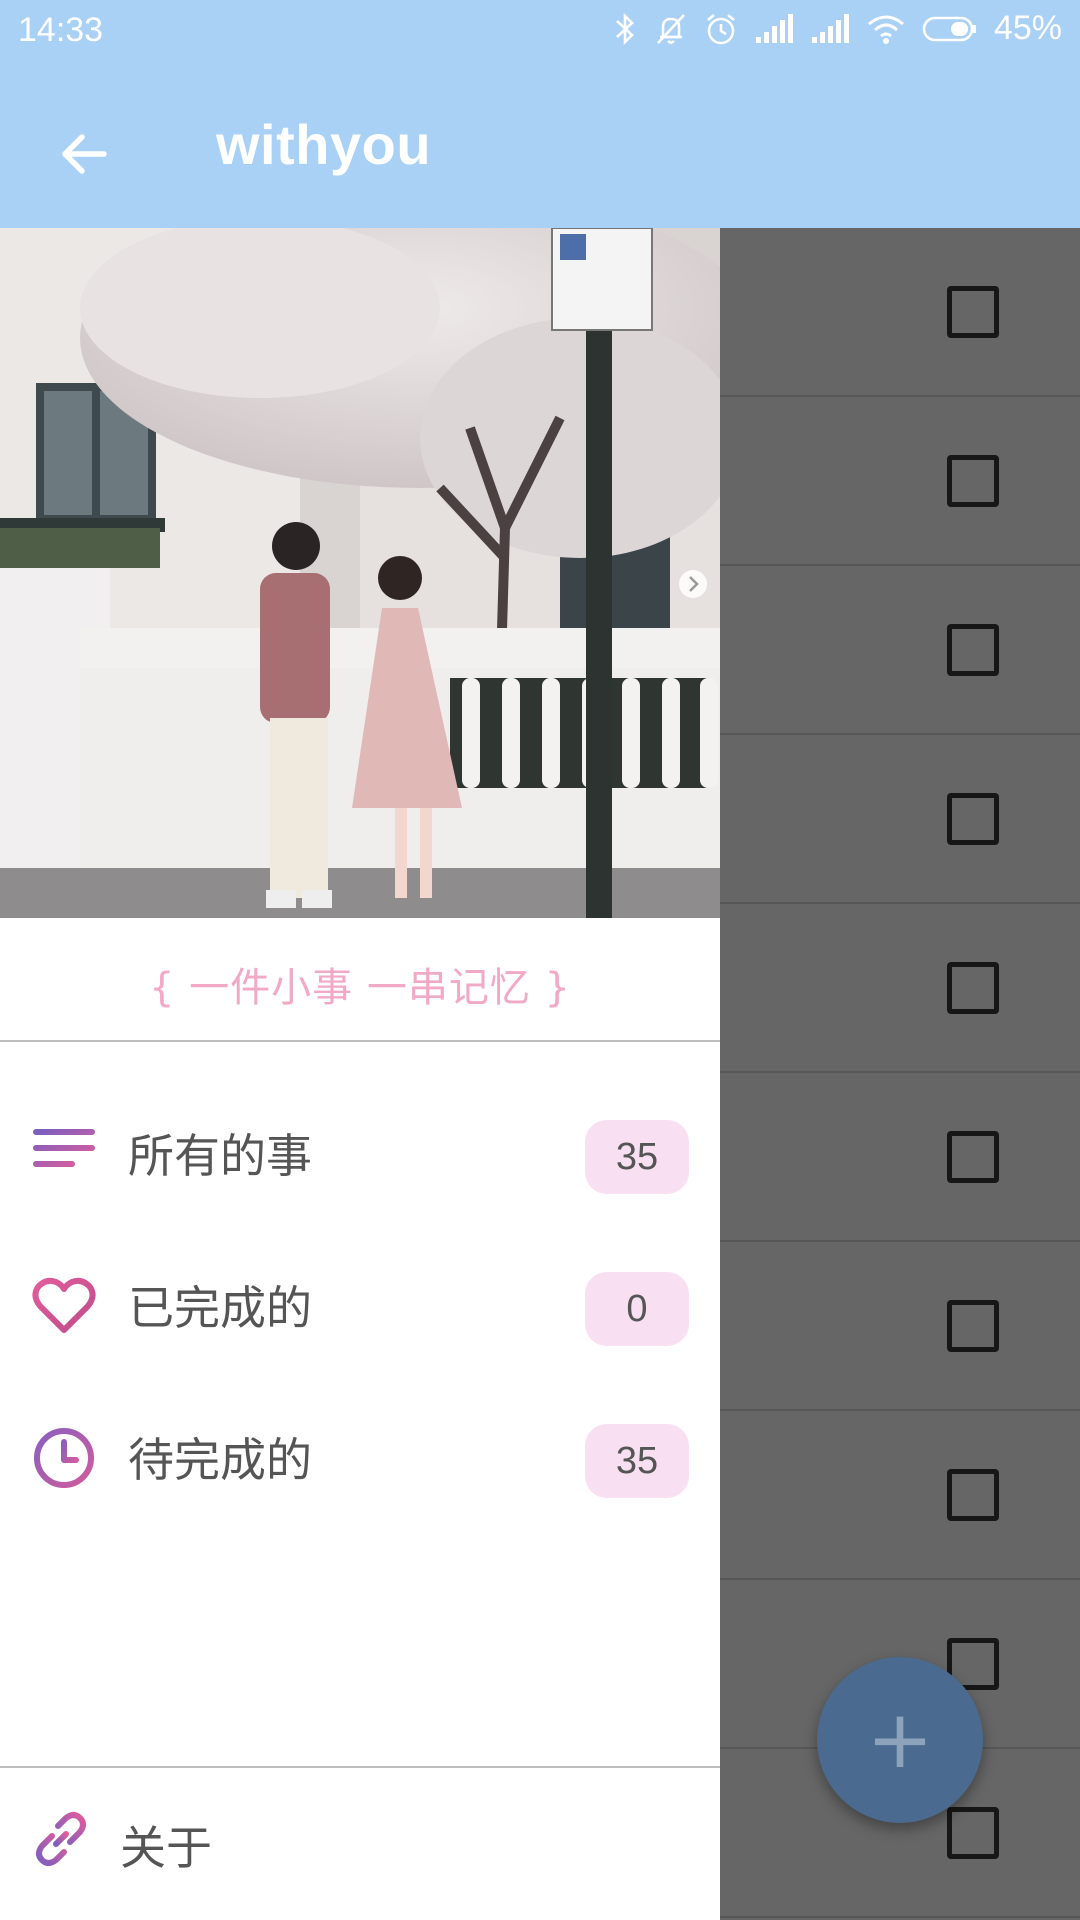 This screenshot has width=1080, height=1920. Describe the element at coordinates (61, 1839) in the screenshot. I see `link-icon` at that location.